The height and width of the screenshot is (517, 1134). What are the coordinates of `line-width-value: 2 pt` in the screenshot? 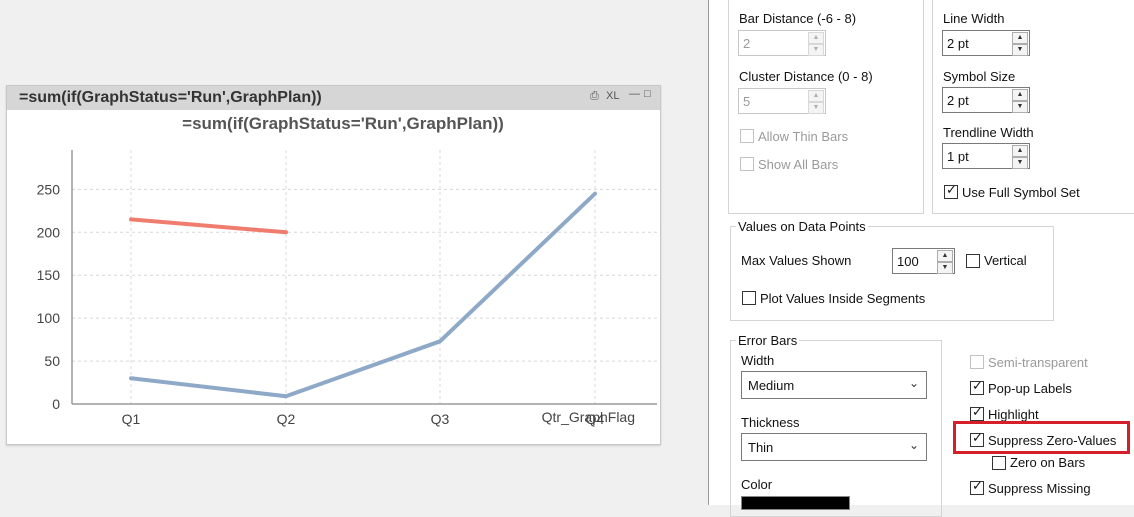 It's located at (958, 43).